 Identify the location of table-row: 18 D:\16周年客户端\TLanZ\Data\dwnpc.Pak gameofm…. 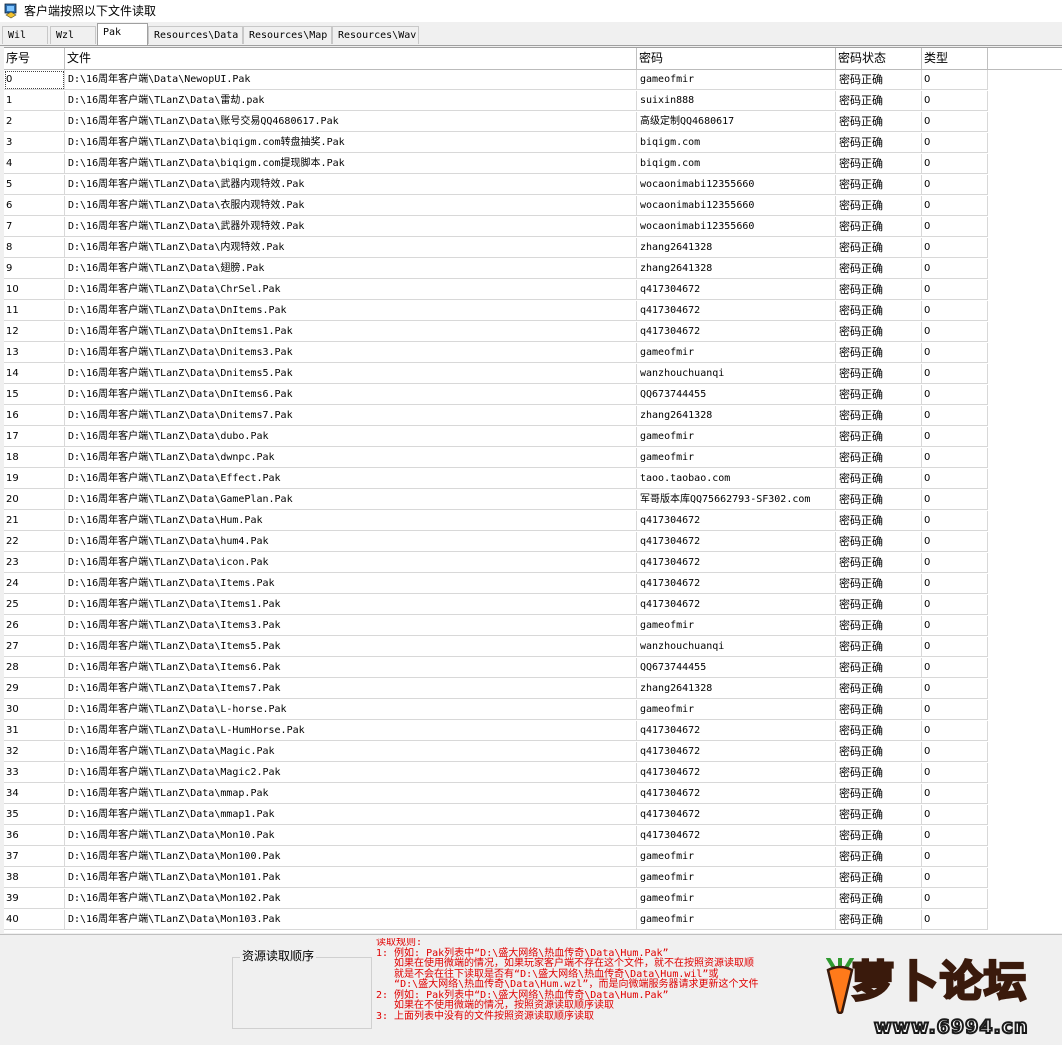
(533, 458).